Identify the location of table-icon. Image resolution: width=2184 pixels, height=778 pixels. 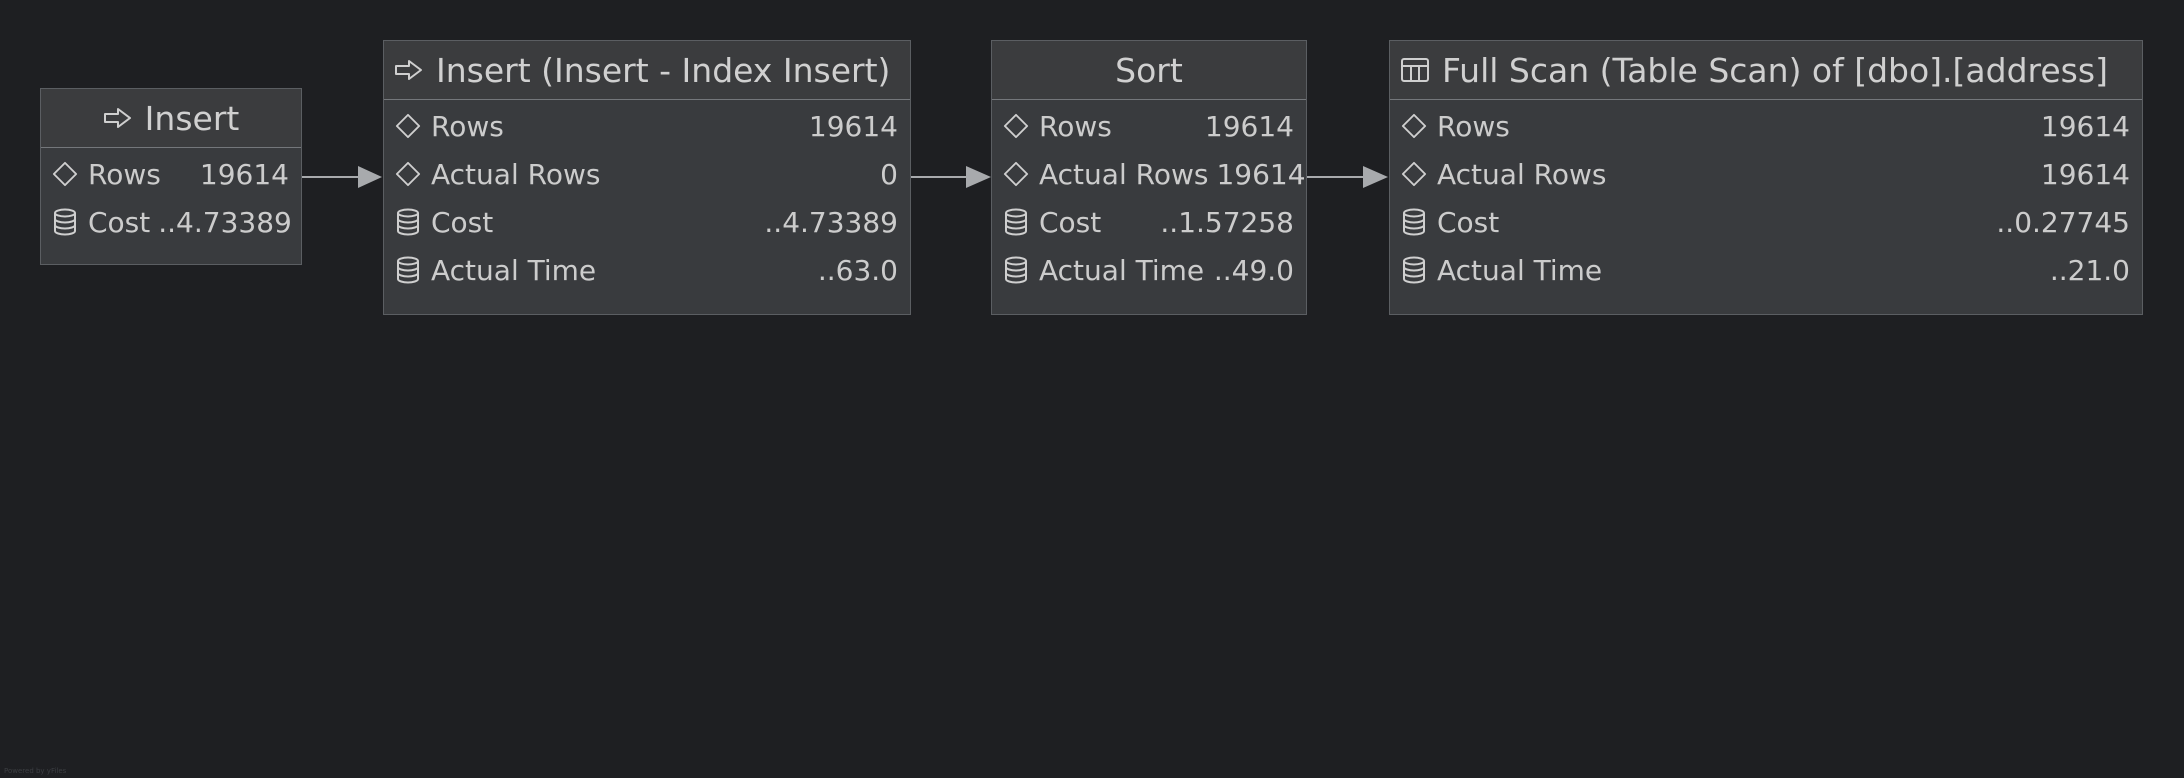
(1415, 70).